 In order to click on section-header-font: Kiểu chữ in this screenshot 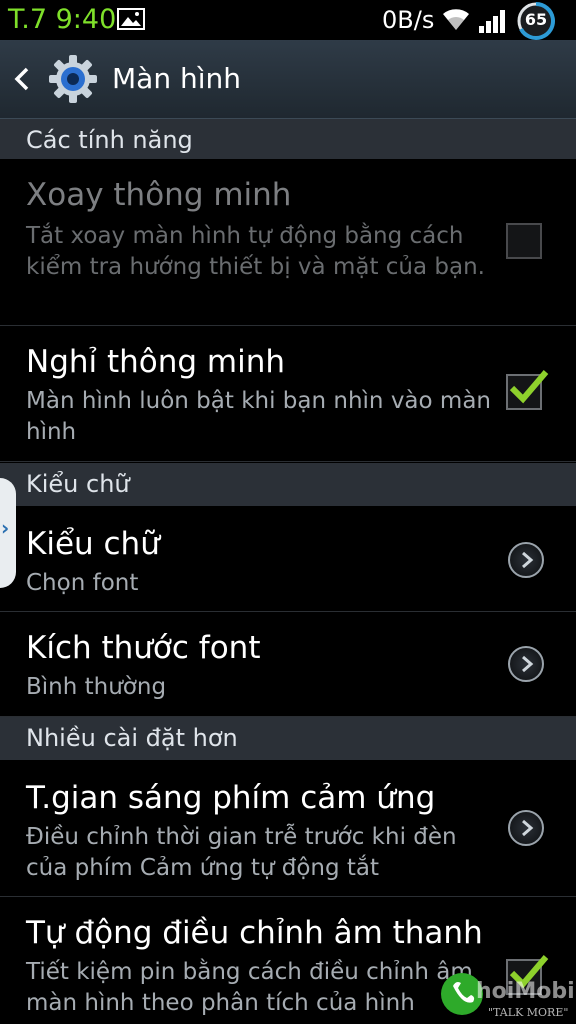, I will do `click(288, 484)`.